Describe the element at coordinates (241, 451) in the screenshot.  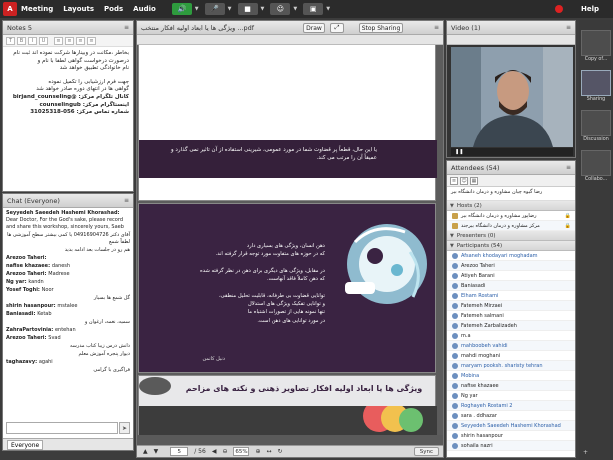
I see `zoom-level: 65%` at that location.